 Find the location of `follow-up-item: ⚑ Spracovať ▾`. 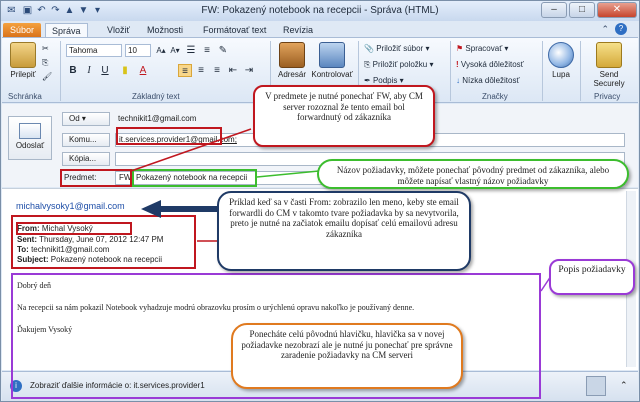

follow-up-item: ⚑ Spracovať ▾ is located at coordinates (482, 48).